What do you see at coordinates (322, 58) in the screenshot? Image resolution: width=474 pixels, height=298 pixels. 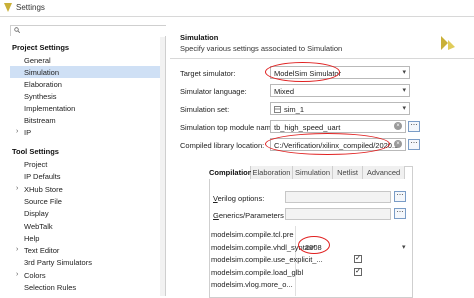 I see `header-divider` at bounding box center [322, 58].